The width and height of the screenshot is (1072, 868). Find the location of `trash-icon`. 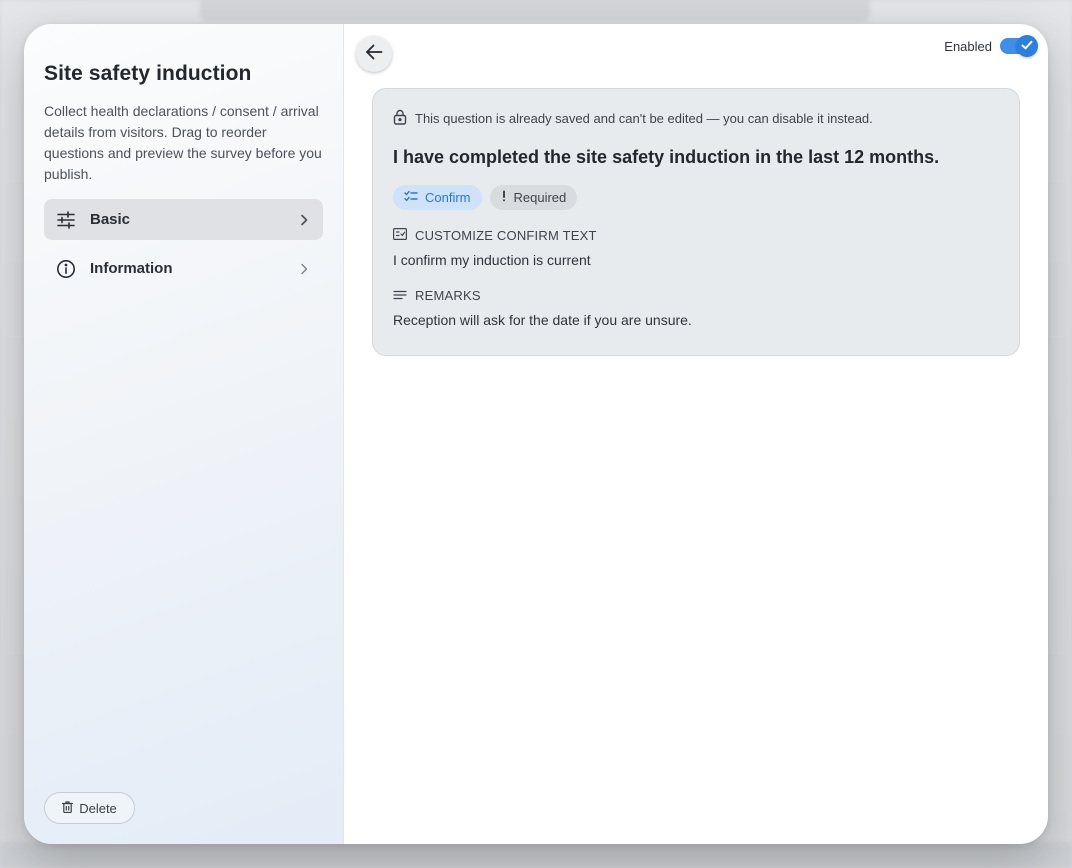

trash-icon is located at coordinates (68, 808).